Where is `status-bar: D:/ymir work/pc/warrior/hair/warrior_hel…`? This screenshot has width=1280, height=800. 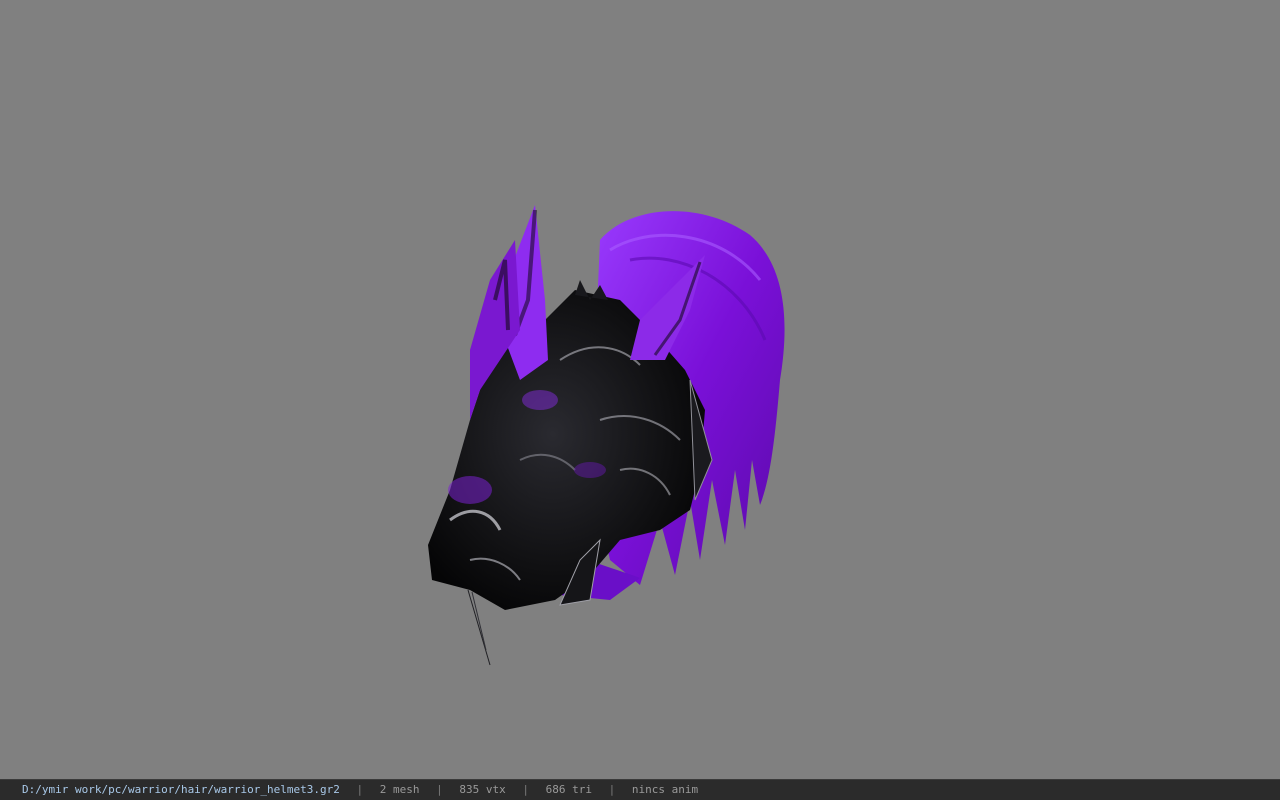
status-bar: D:/ymir work/pc/warrior/hair/warrior_hel… is located at coordinates (640, 789).